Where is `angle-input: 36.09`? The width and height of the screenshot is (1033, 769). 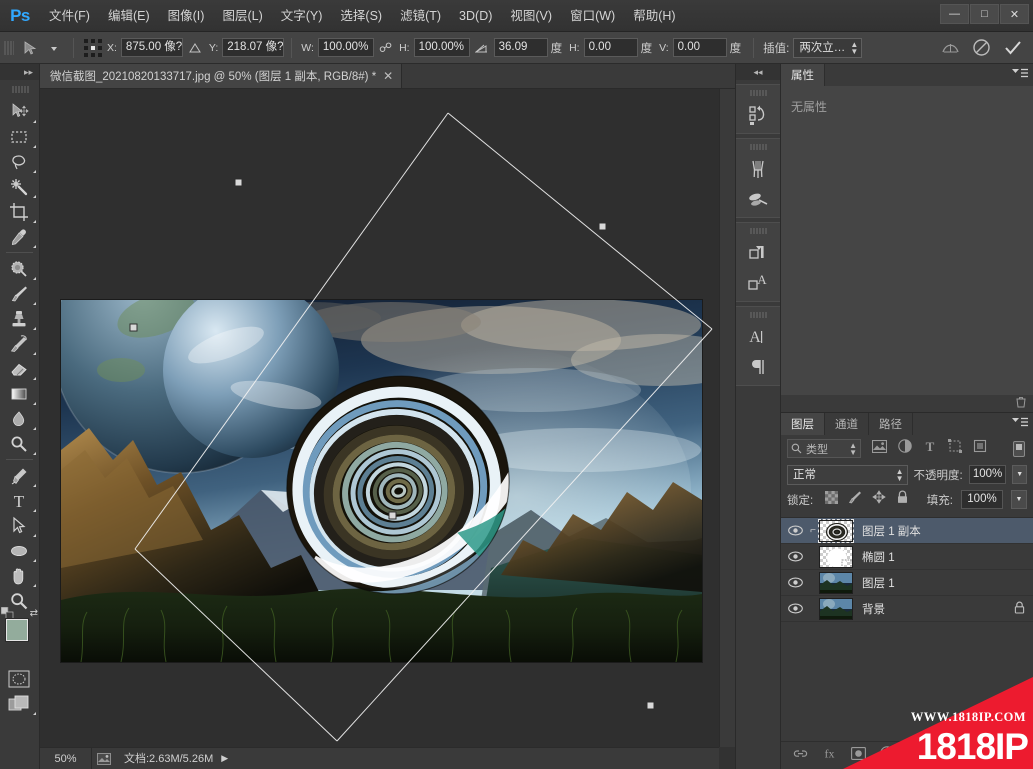
angle-input: 36.09 is located at coordinates (520, 47).